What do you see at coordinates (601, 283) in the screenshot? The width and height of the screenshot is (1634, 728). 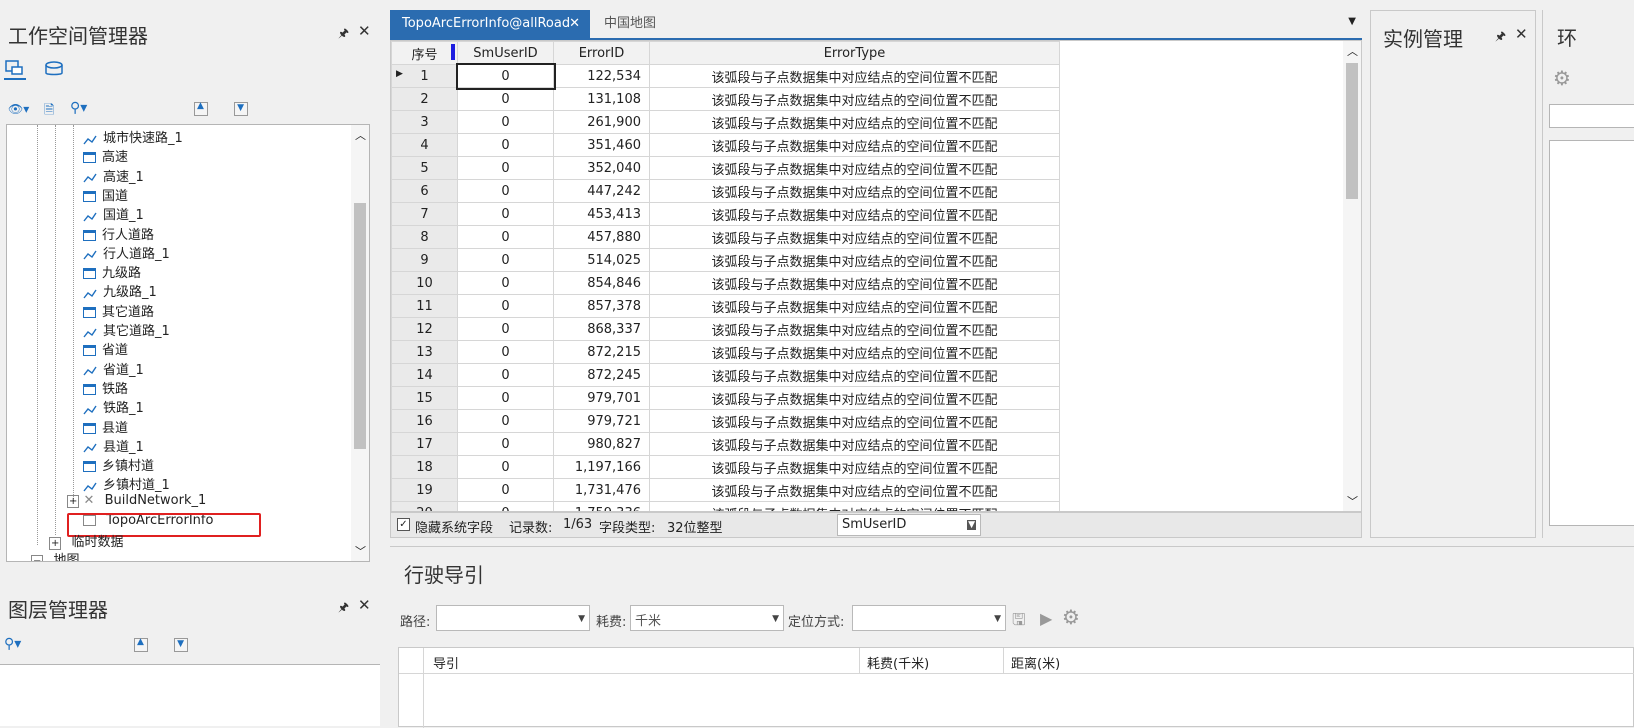 I see `cell-errorid: 854,846` at bounding box center [601, 283].